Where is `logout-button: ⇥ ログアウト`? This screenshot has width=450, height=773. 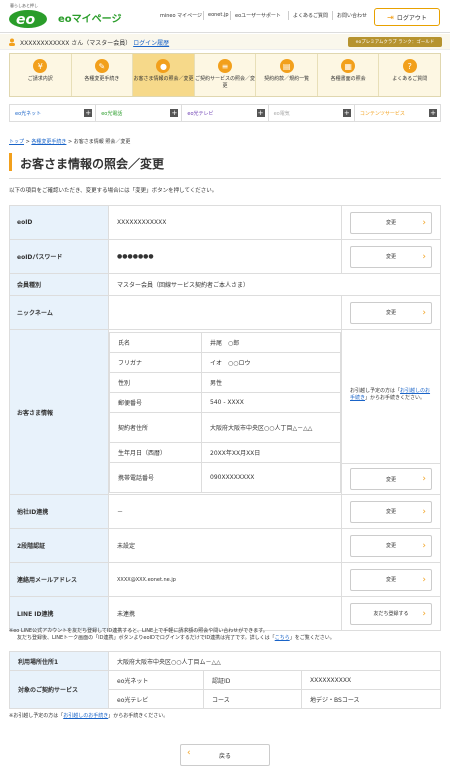 logout-button: ⇥ ログアウト is located at coordinates (407, 17).